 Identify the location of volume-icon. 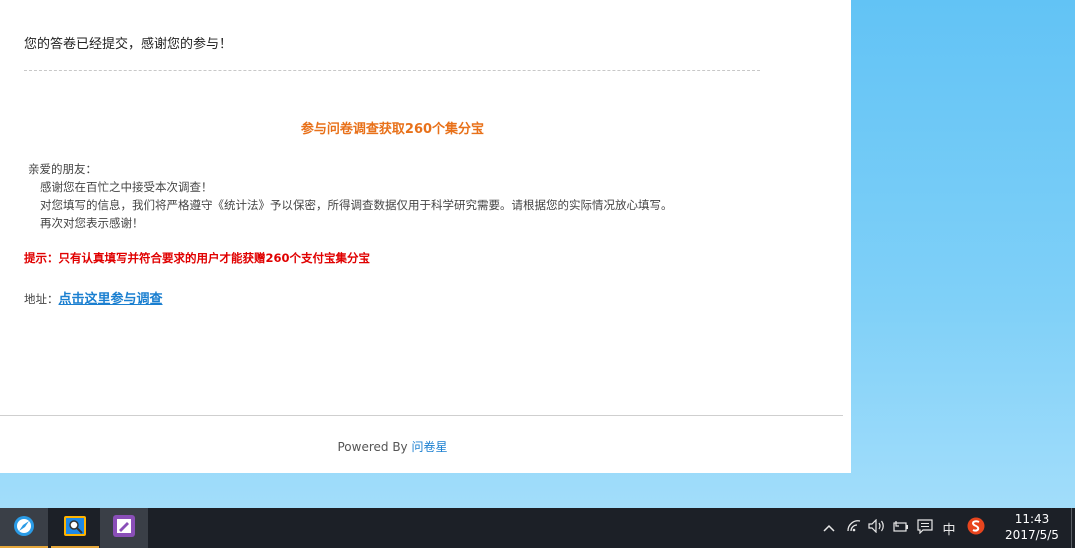
(877, 527).